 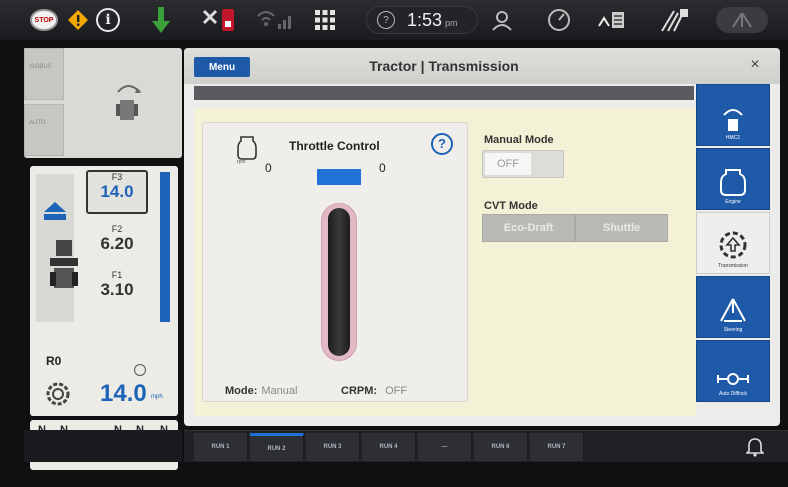 I want to click on range-up-arrow-icon, so click(x=55, y=207).